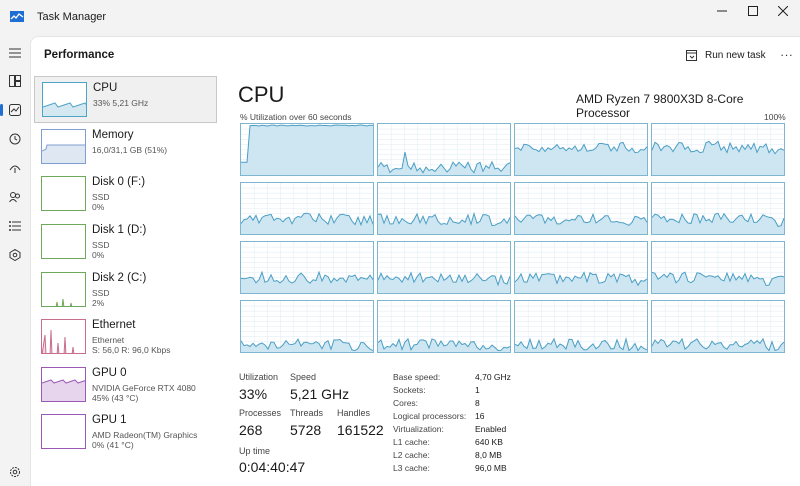  I want to click on users-icon, so click(14, 197).